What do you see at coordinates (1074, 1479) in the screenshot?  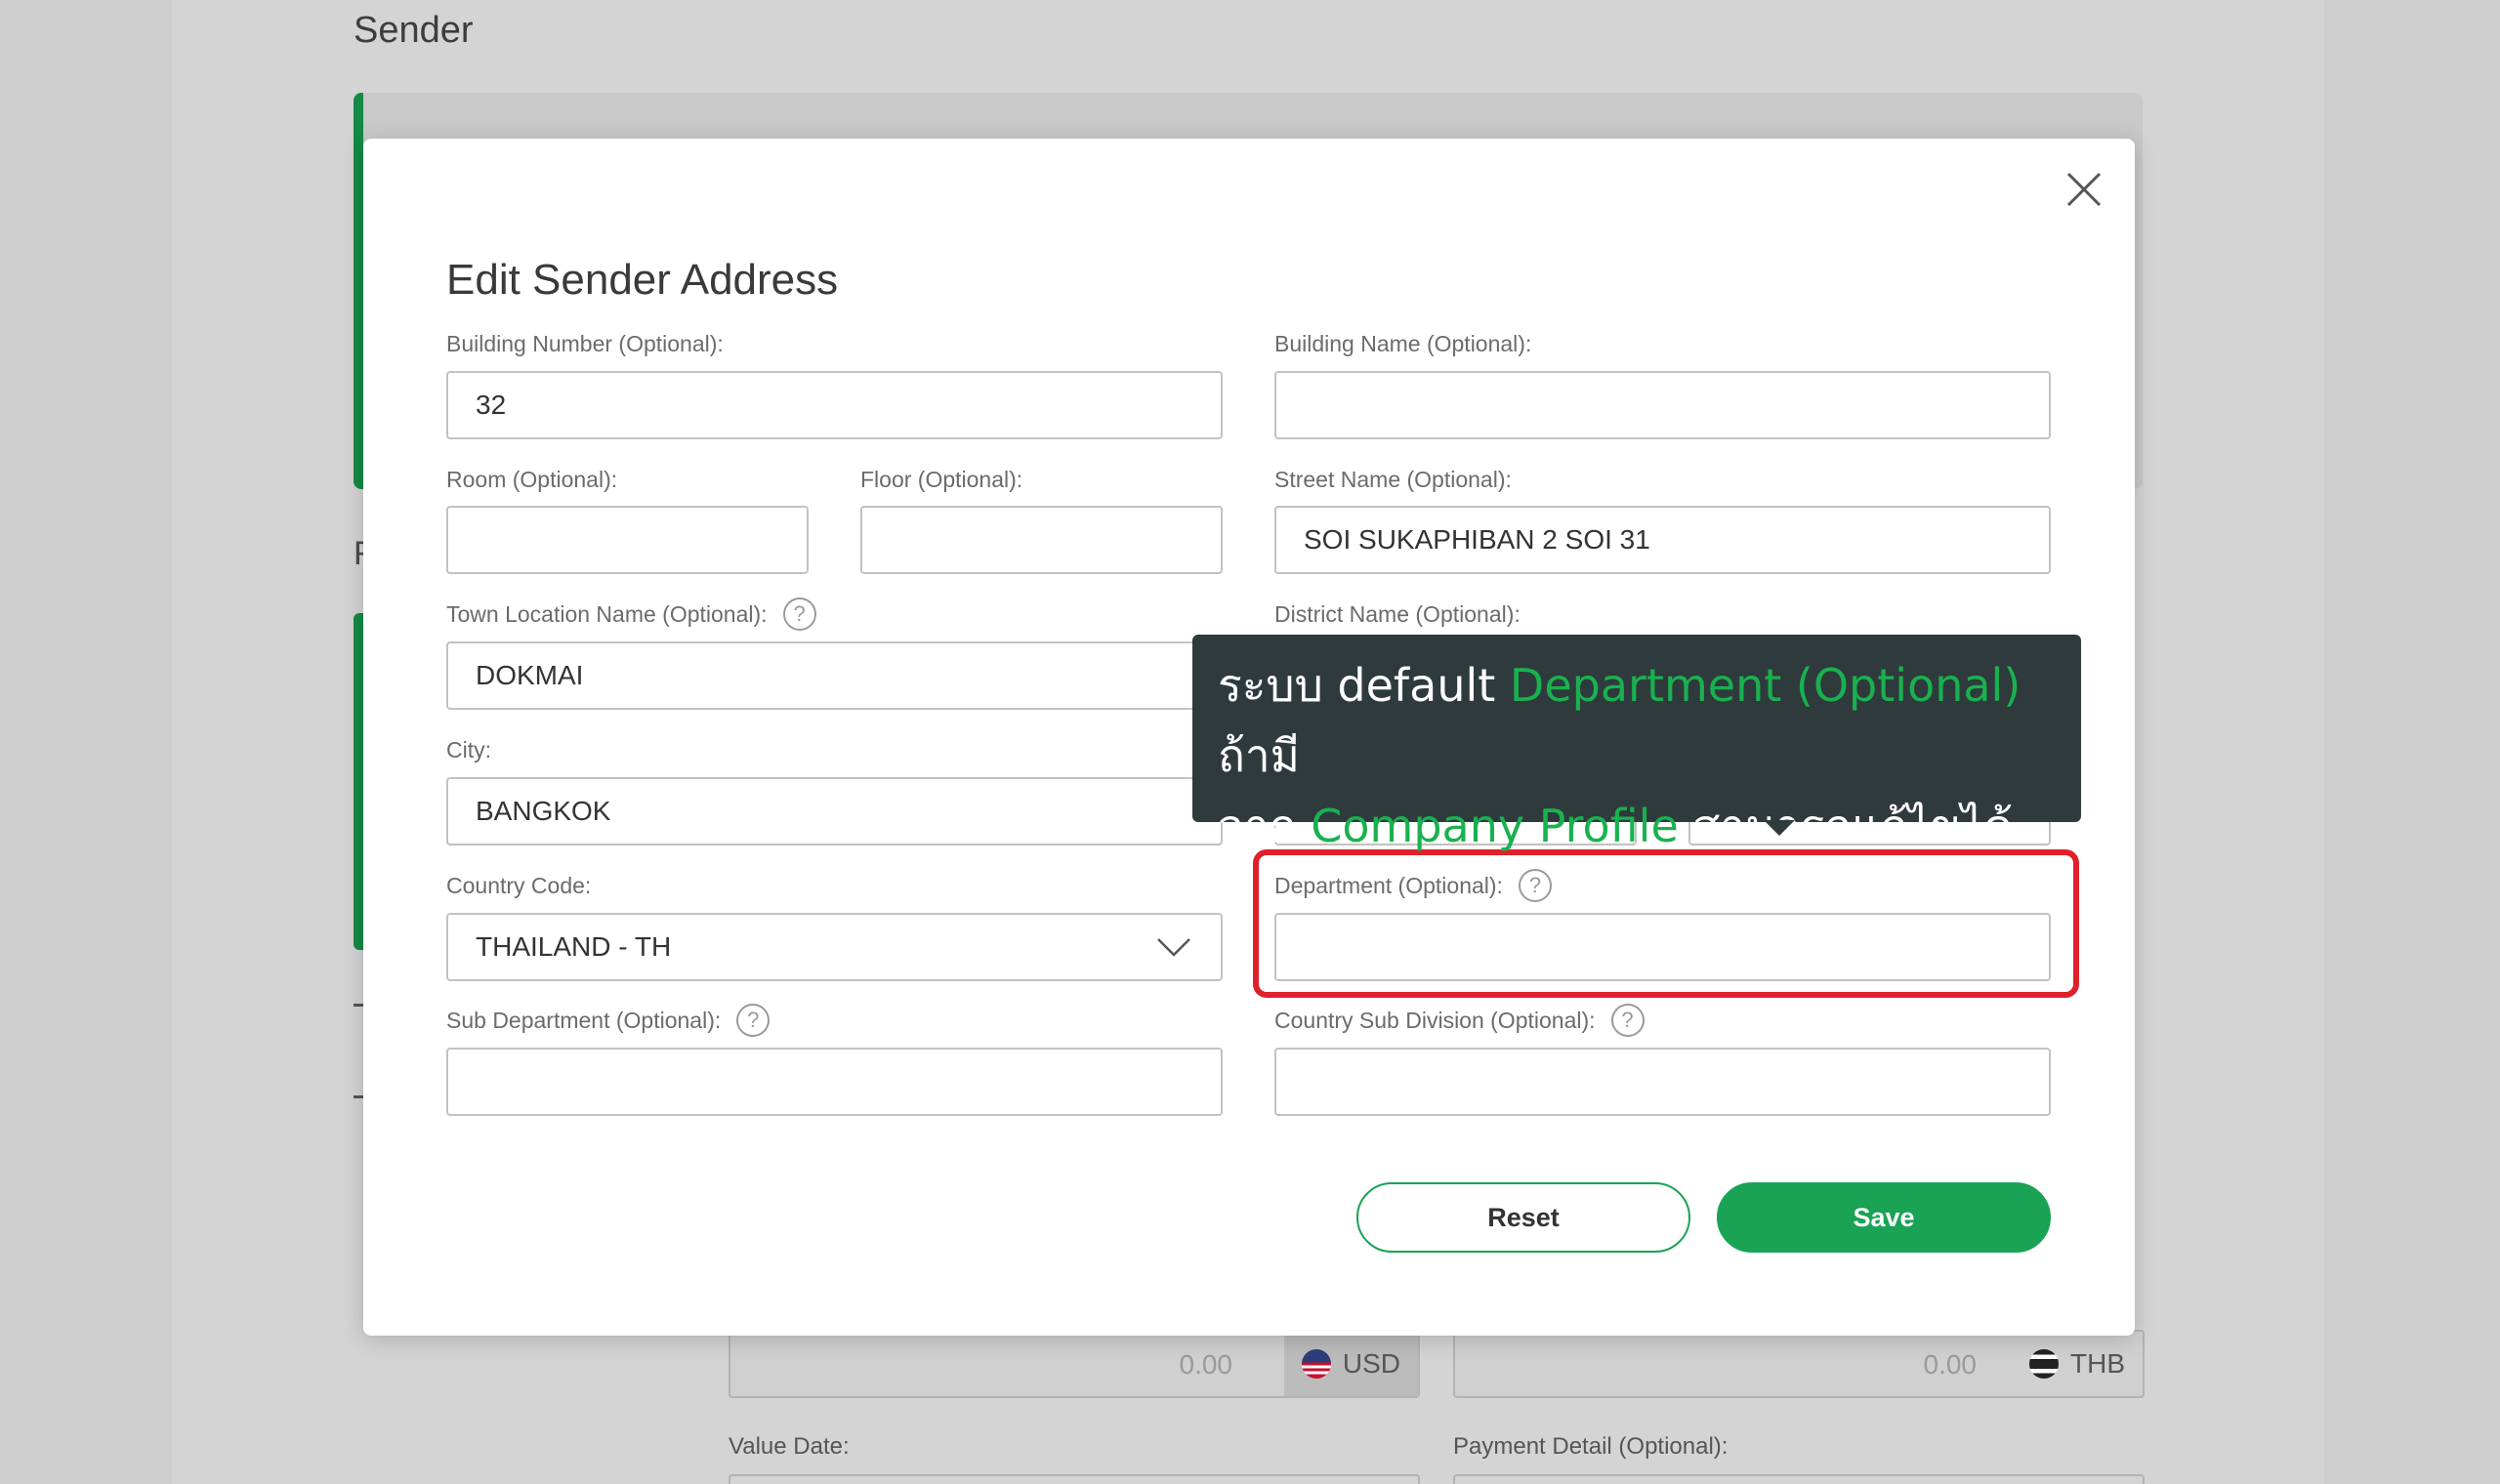 I see `value-date-input` at bounding box center [1074, 1479].